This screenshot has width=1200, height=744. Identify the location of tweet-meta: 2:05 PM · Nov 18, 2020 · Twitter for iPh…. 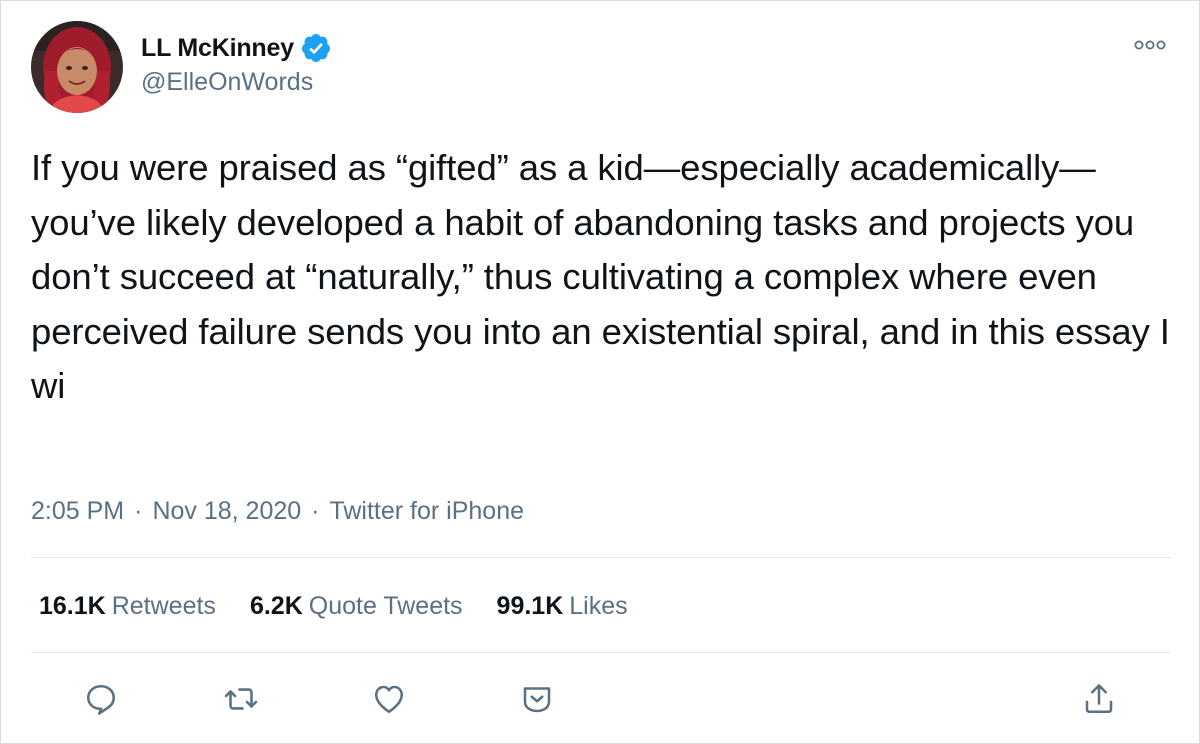
(277, 511).